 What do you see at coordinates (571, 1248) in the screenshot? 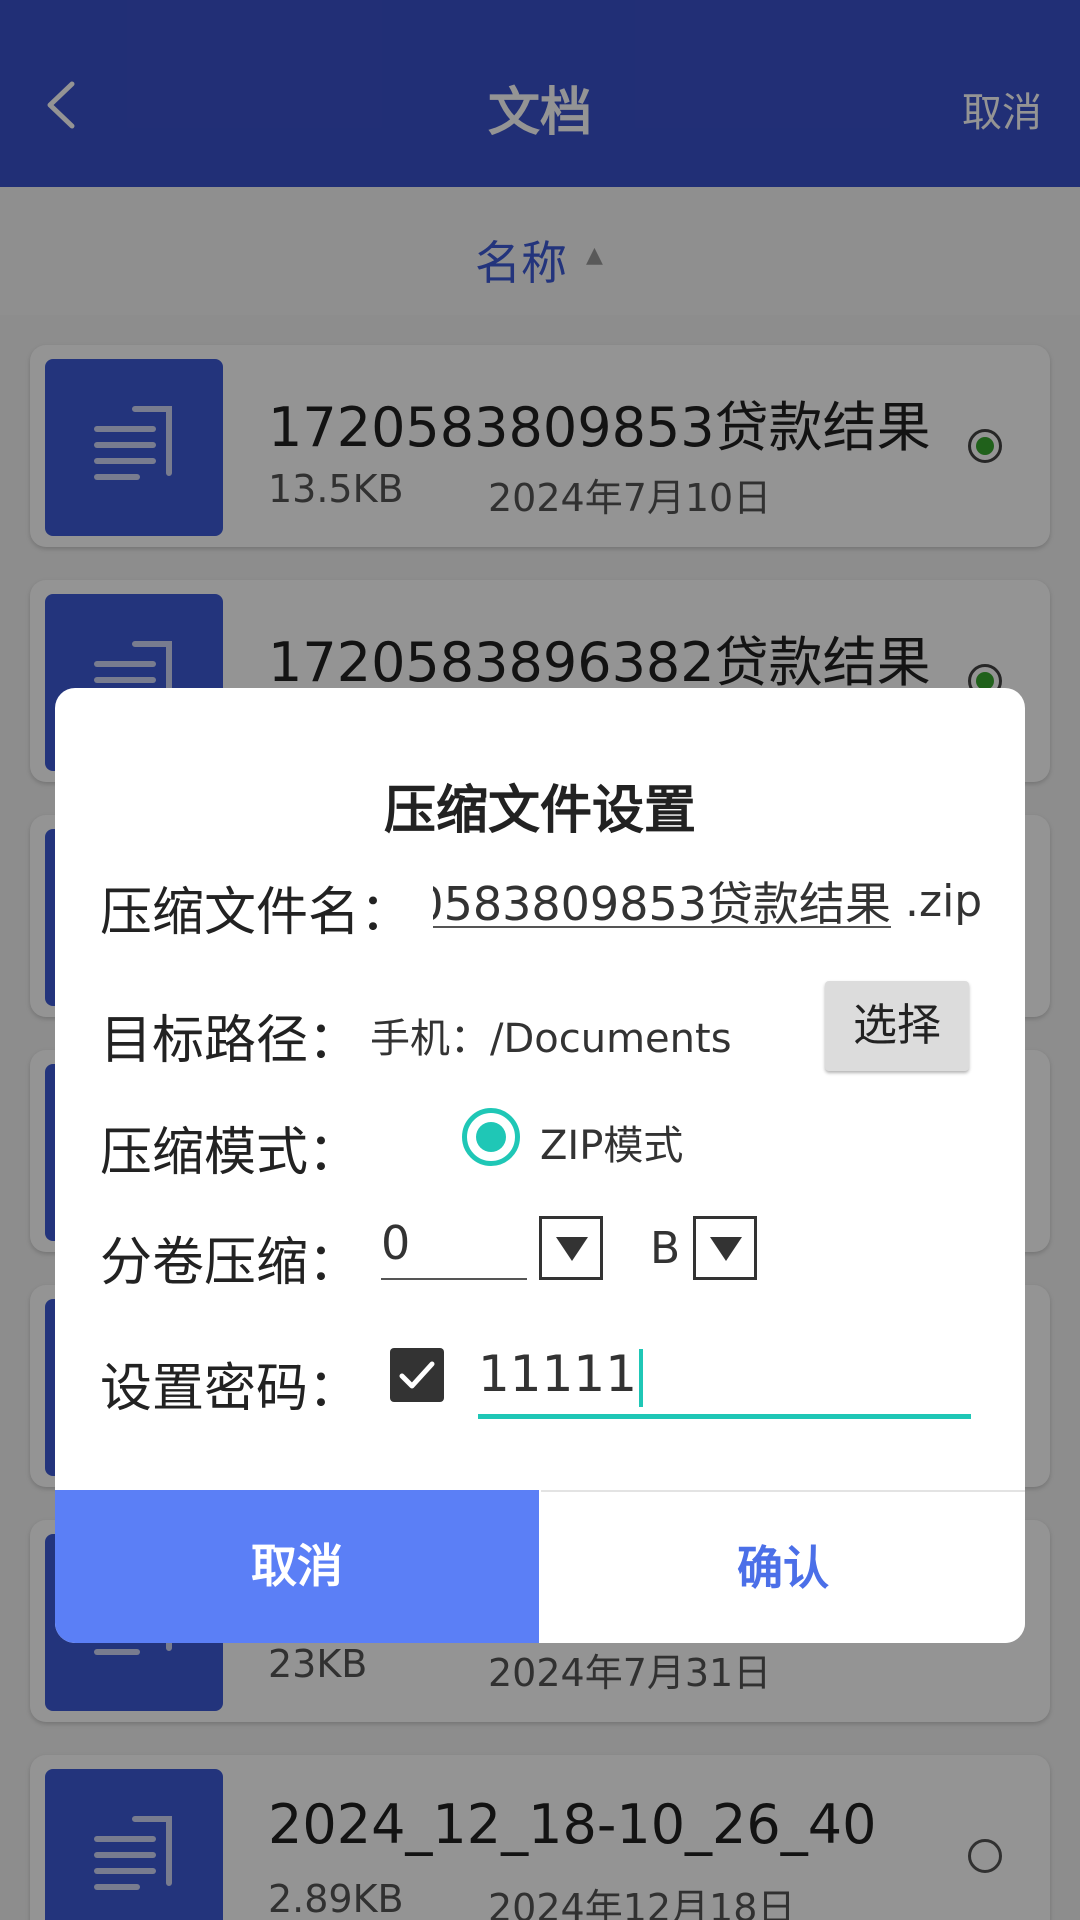
I see `volume-size-dropdown` at bounding box center [571, 1248].